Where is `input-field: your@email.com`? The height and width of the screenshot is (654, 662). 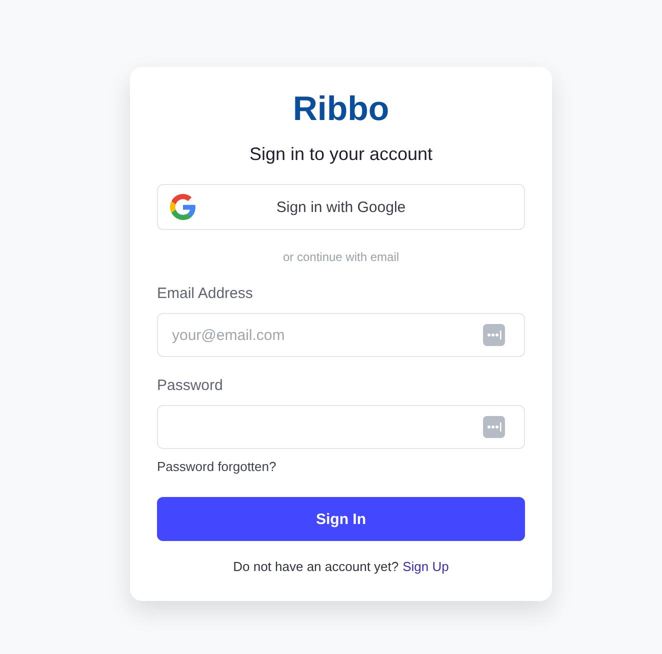
input-field: your@email.com is located at coordinates (341, 335).